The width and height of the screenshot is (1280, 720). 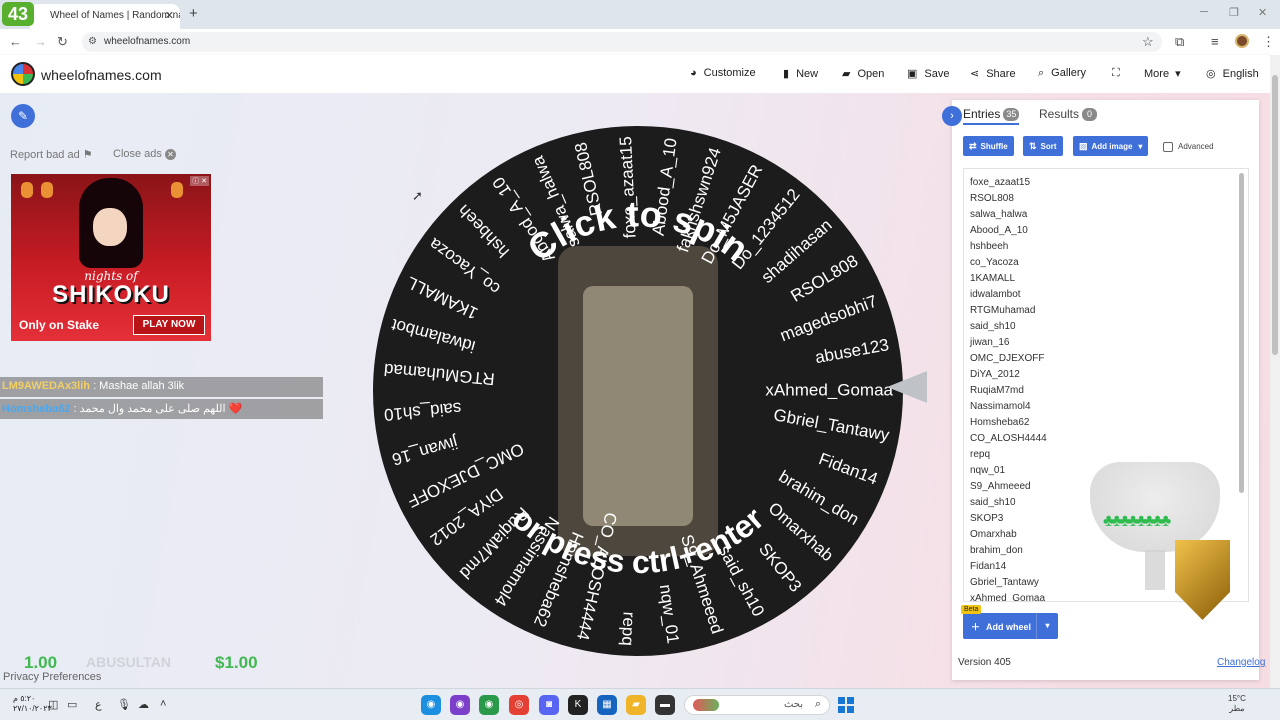 I want to click on profile-avatar, so click(x=1242, y=41).